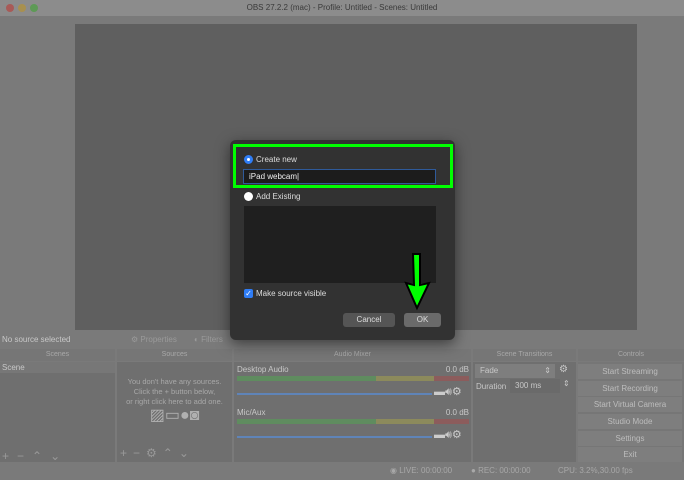 This screenshot has width=684, height=480. What do you see at coordinates (248, 196) in the screenshot?
I see `add-existing-radio` at bounding box center [248, 196].